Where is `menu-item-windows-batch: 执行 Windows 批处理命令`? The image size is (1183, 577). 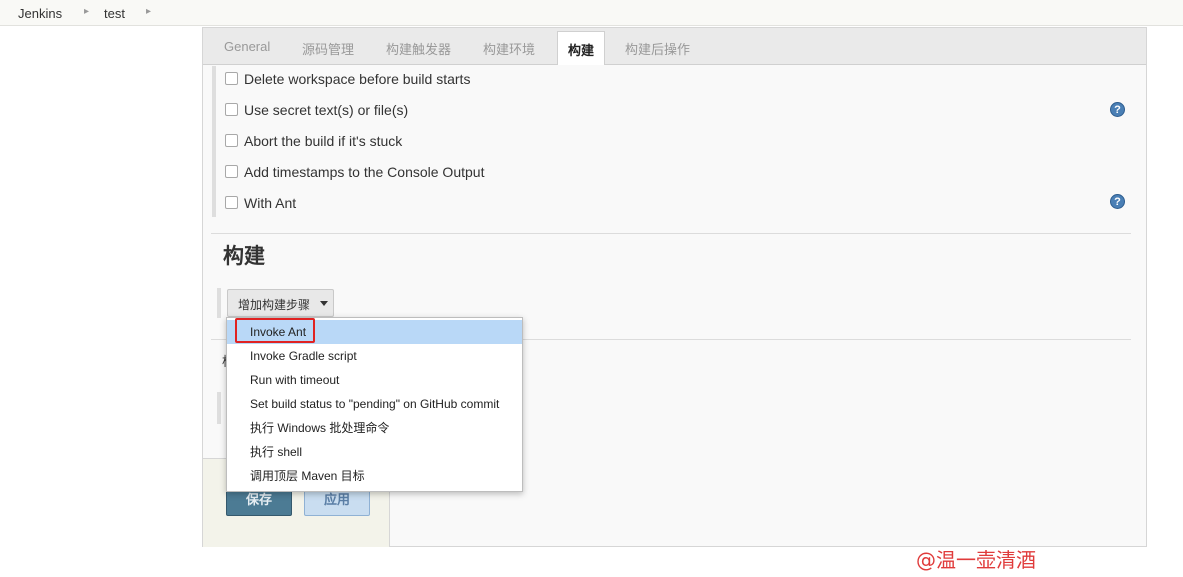
menu-item-windows-batch: 执行 Windows 批处理命令 is located at coordinates (374, 428).